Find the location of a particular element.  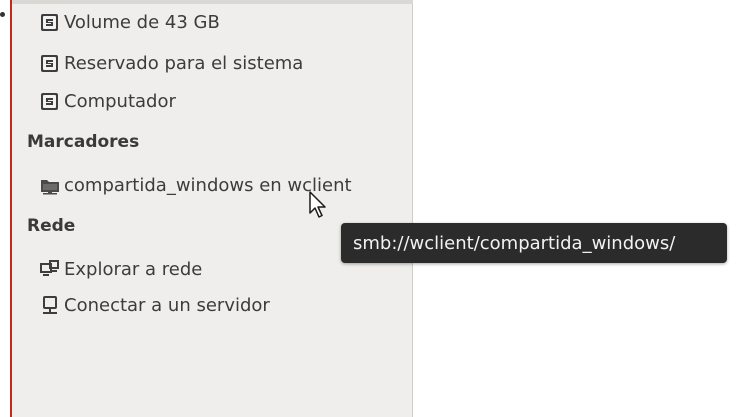

network-share-icon is located at coordinates (49, 185).